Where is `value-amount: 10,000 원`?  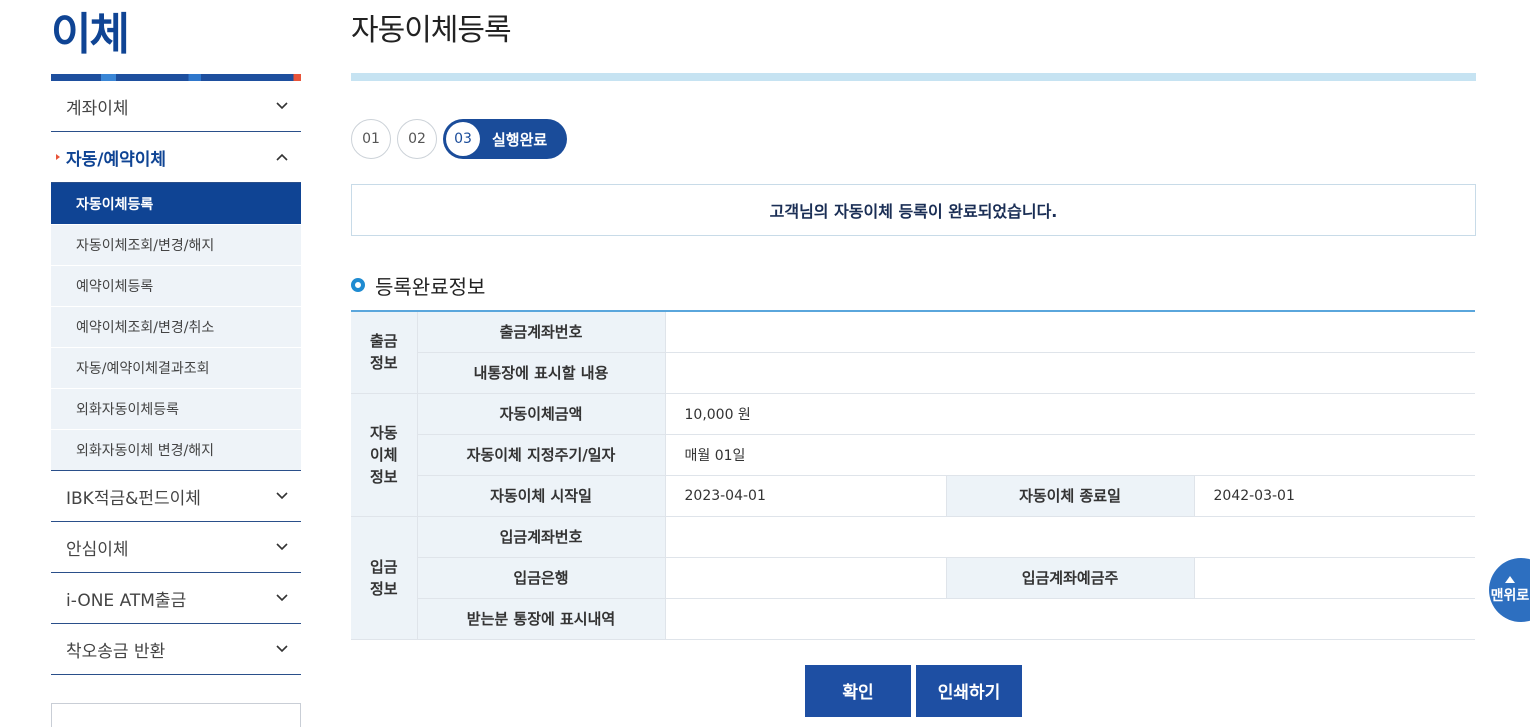
value-amount: 10,000 원 is located at coordinates (1070, 414).